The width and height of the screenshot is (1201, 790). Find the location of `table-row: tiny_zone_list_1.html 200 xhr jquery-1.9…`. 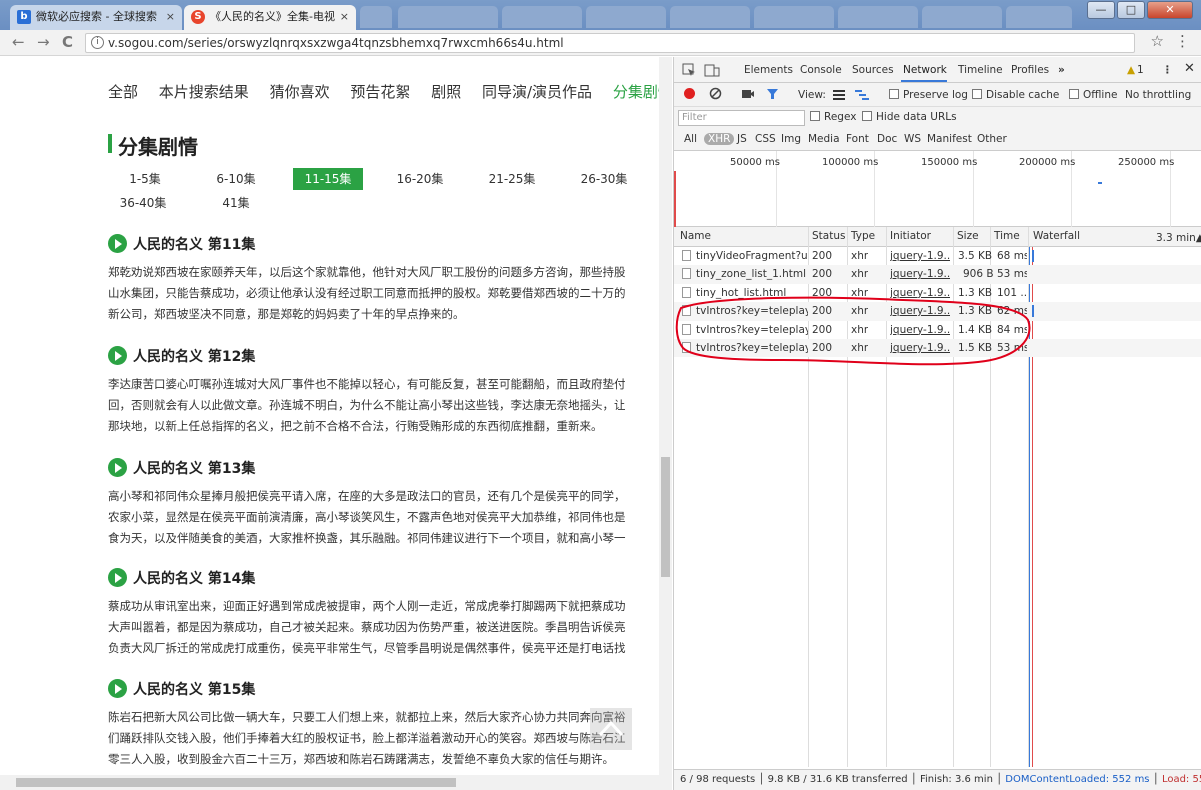

table-row: tiny_zone_list_1.html 200 xhr jquery-1.9… is located at coordinates (937, 274).